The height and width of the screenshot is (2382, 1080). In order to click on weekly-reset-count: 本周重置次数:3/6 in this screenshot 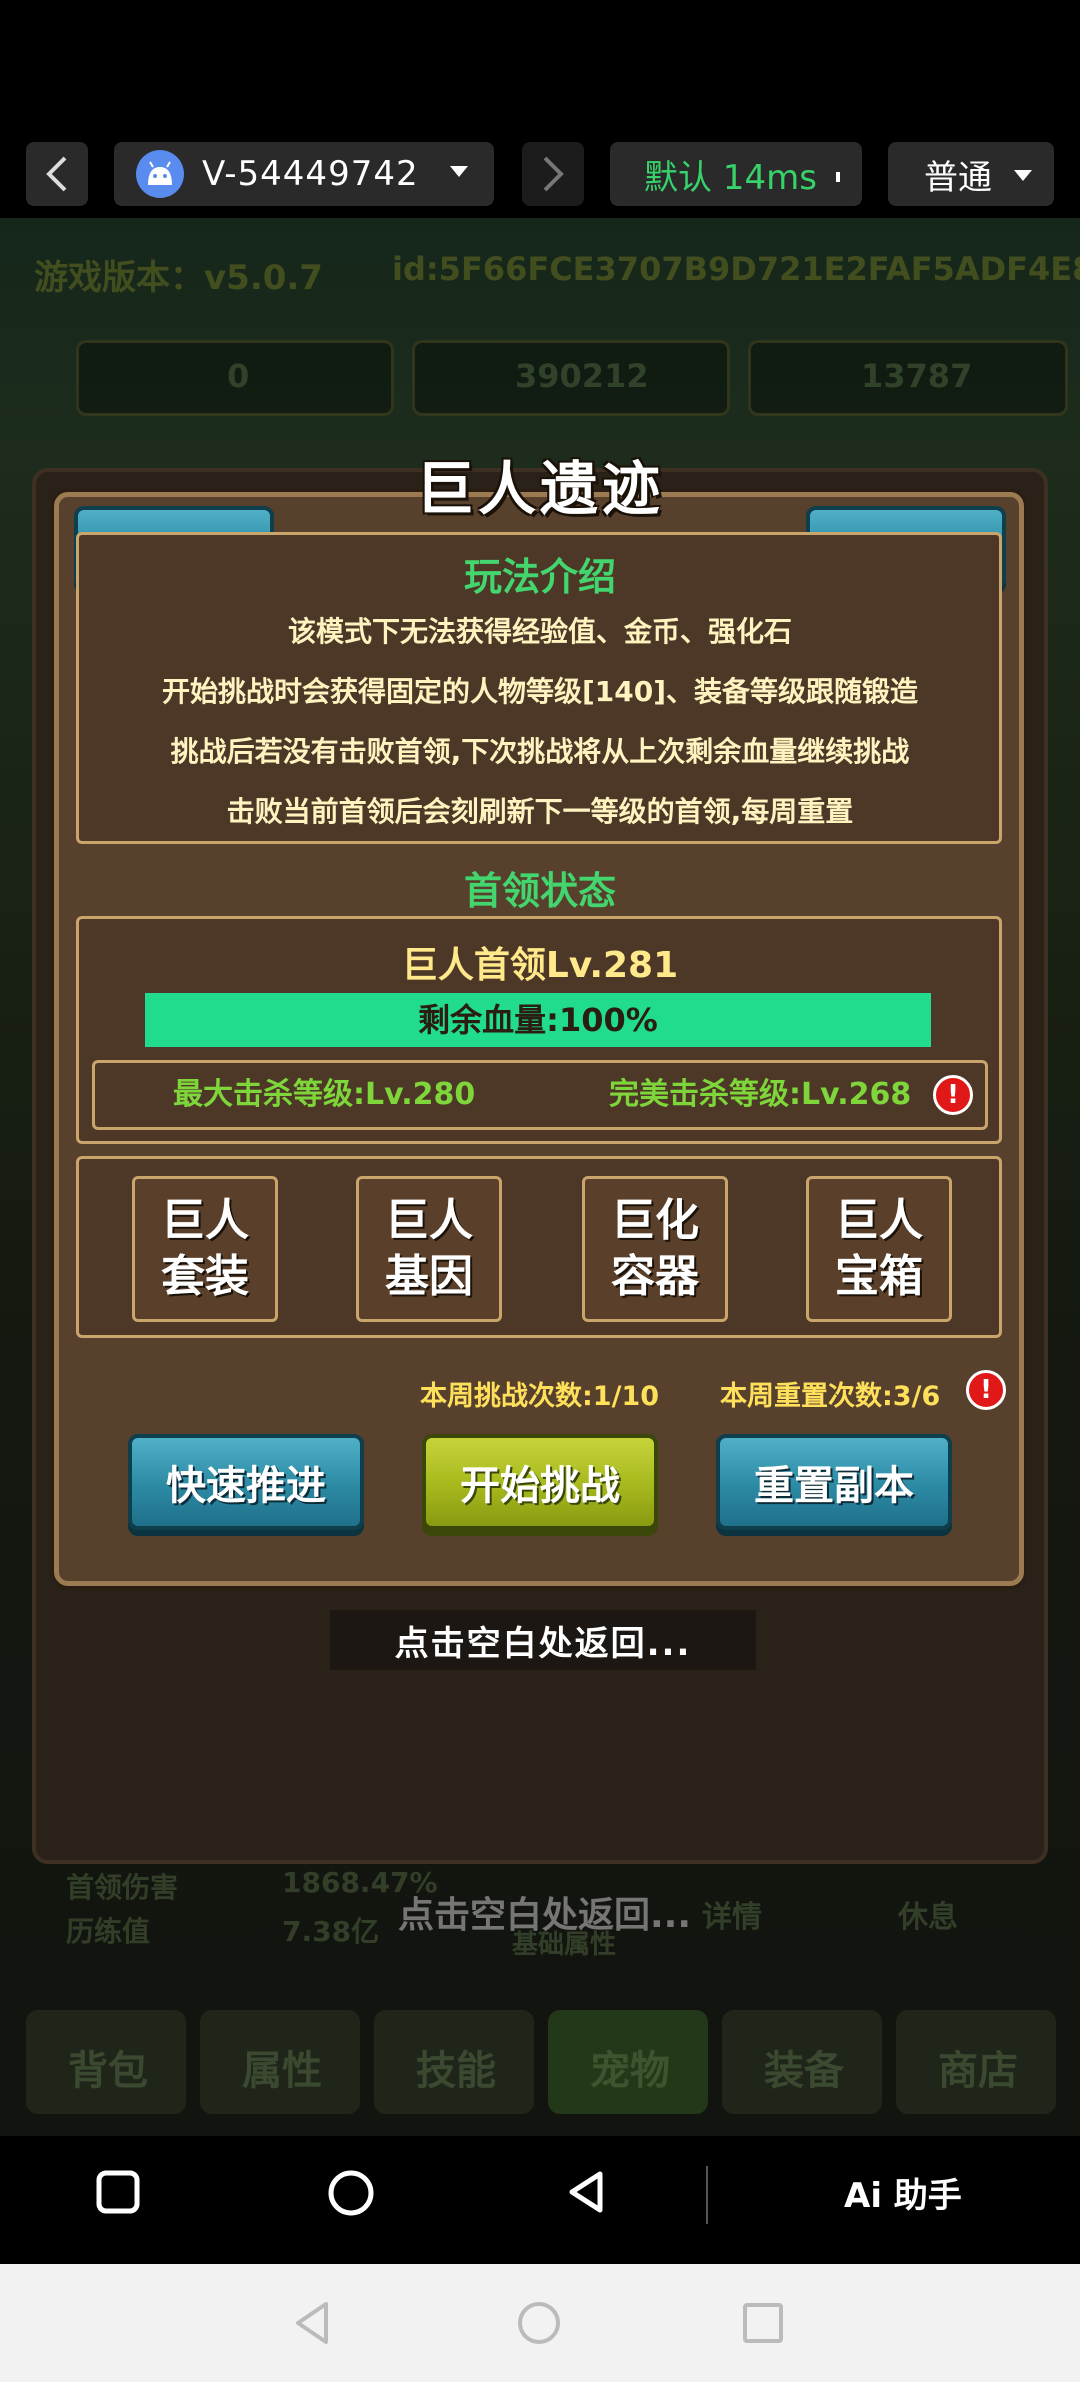, I will do `click(830, 1396)`.